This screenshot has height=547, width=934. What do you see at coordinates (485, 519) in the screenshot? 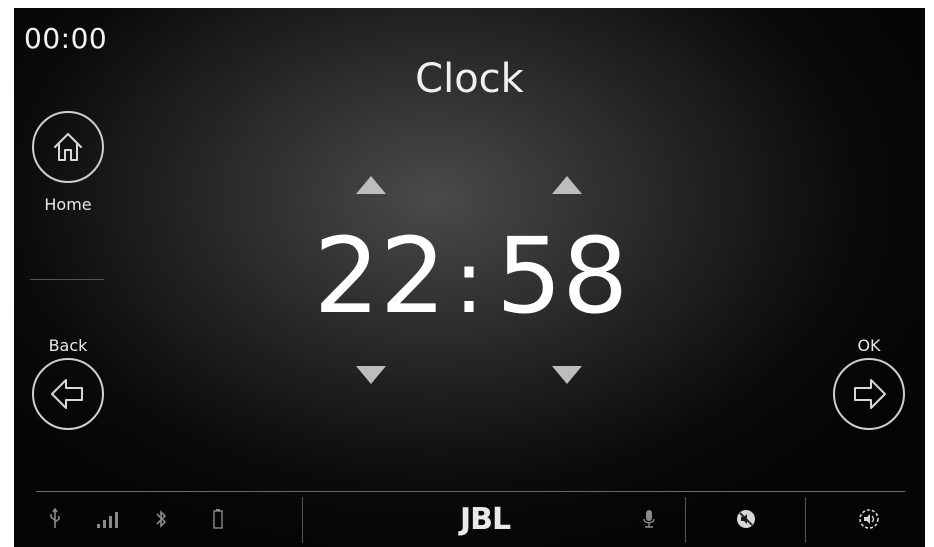
I see `brand-logo: JBL` at bounding box center [485, 519].